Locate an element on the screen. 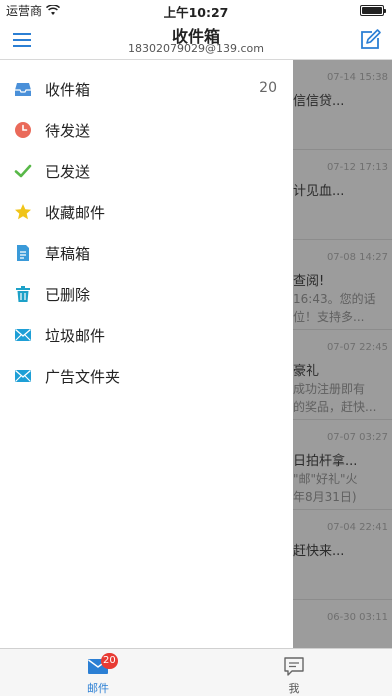 The height and width of the screenshot is (696, 392). tab-label: 邮件 is located at coordinates (98, 688).